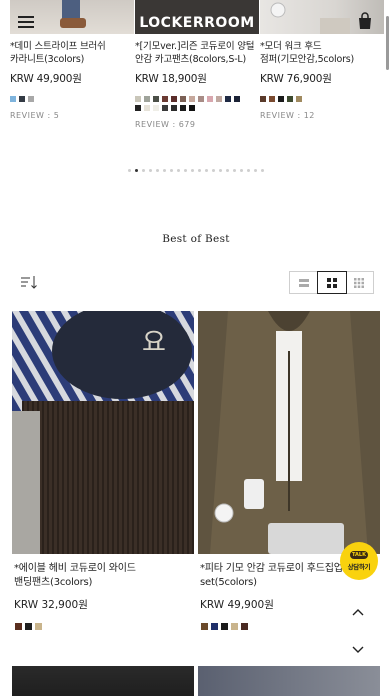 The width and height of the screenshot is (392, 696). I want to click on svg-text: 요, so click(154, 343).